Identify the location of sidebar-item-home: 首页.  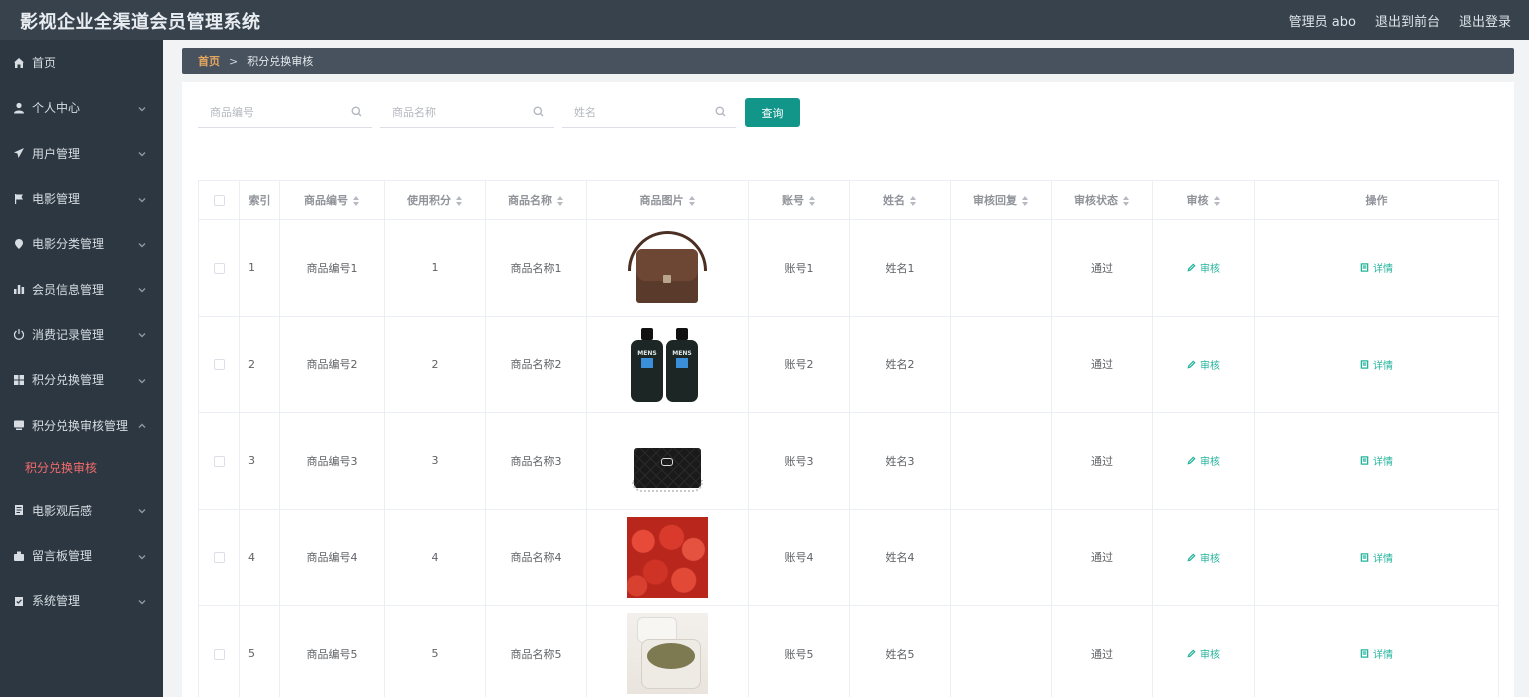
(81, 62).